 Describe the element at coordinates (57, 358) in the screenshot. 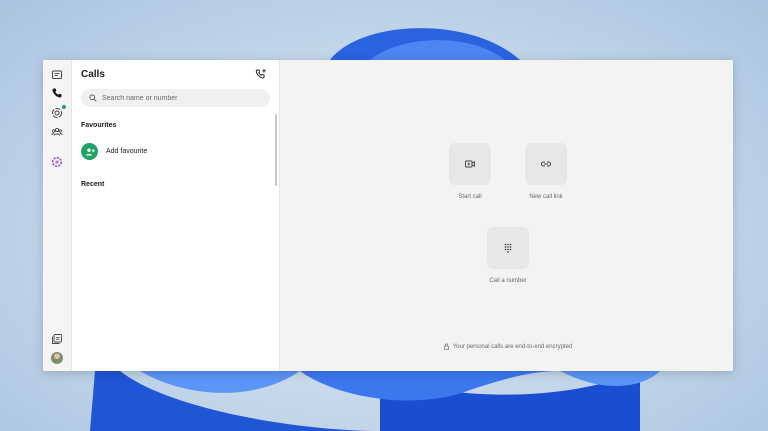

I see `profile-avatar` at that location.